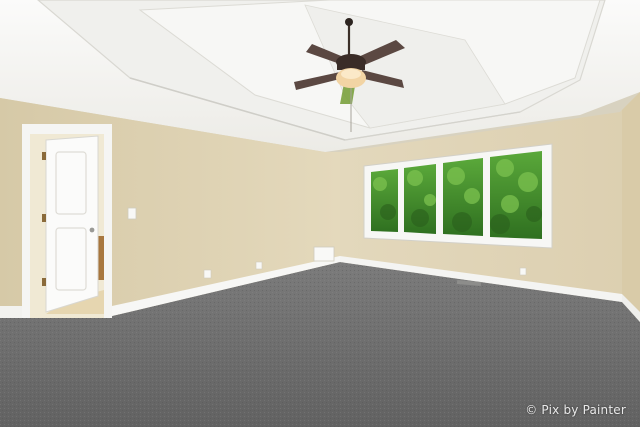 The width and height of the screenshot is (640, 427). Describe the element at coordinates (324, 254) in the screenshot. I see `wall-vent` at that location.